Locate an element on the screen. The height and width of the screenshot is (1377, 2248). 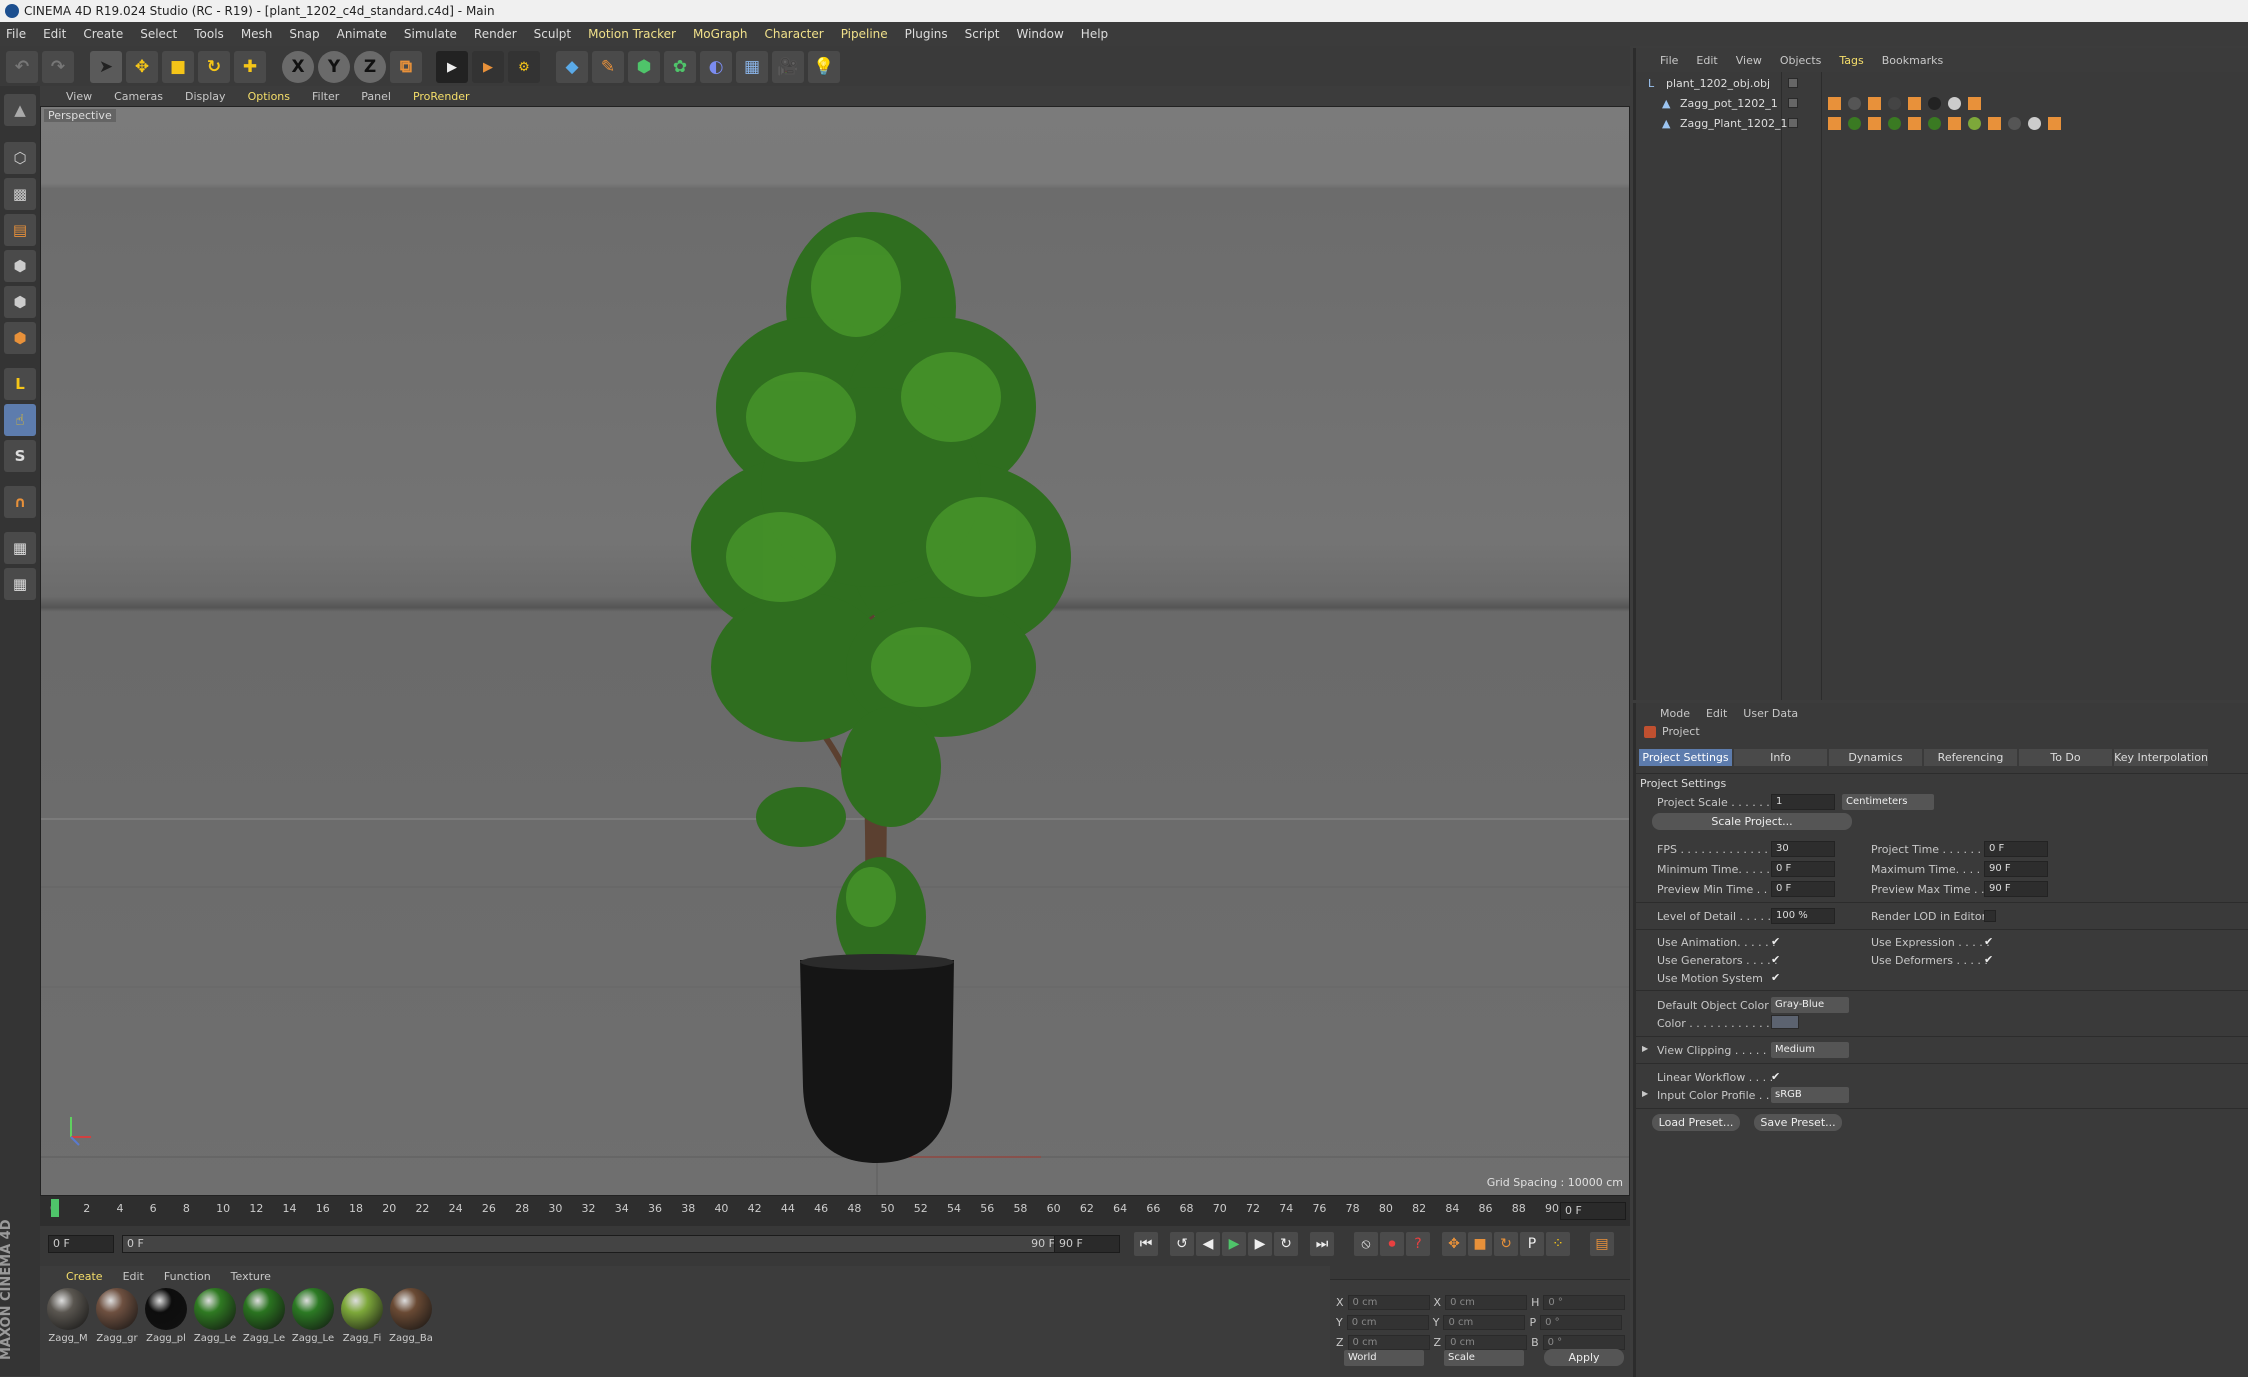
play-forward-icon: ▶ is located at coordinates (1234, 1244).